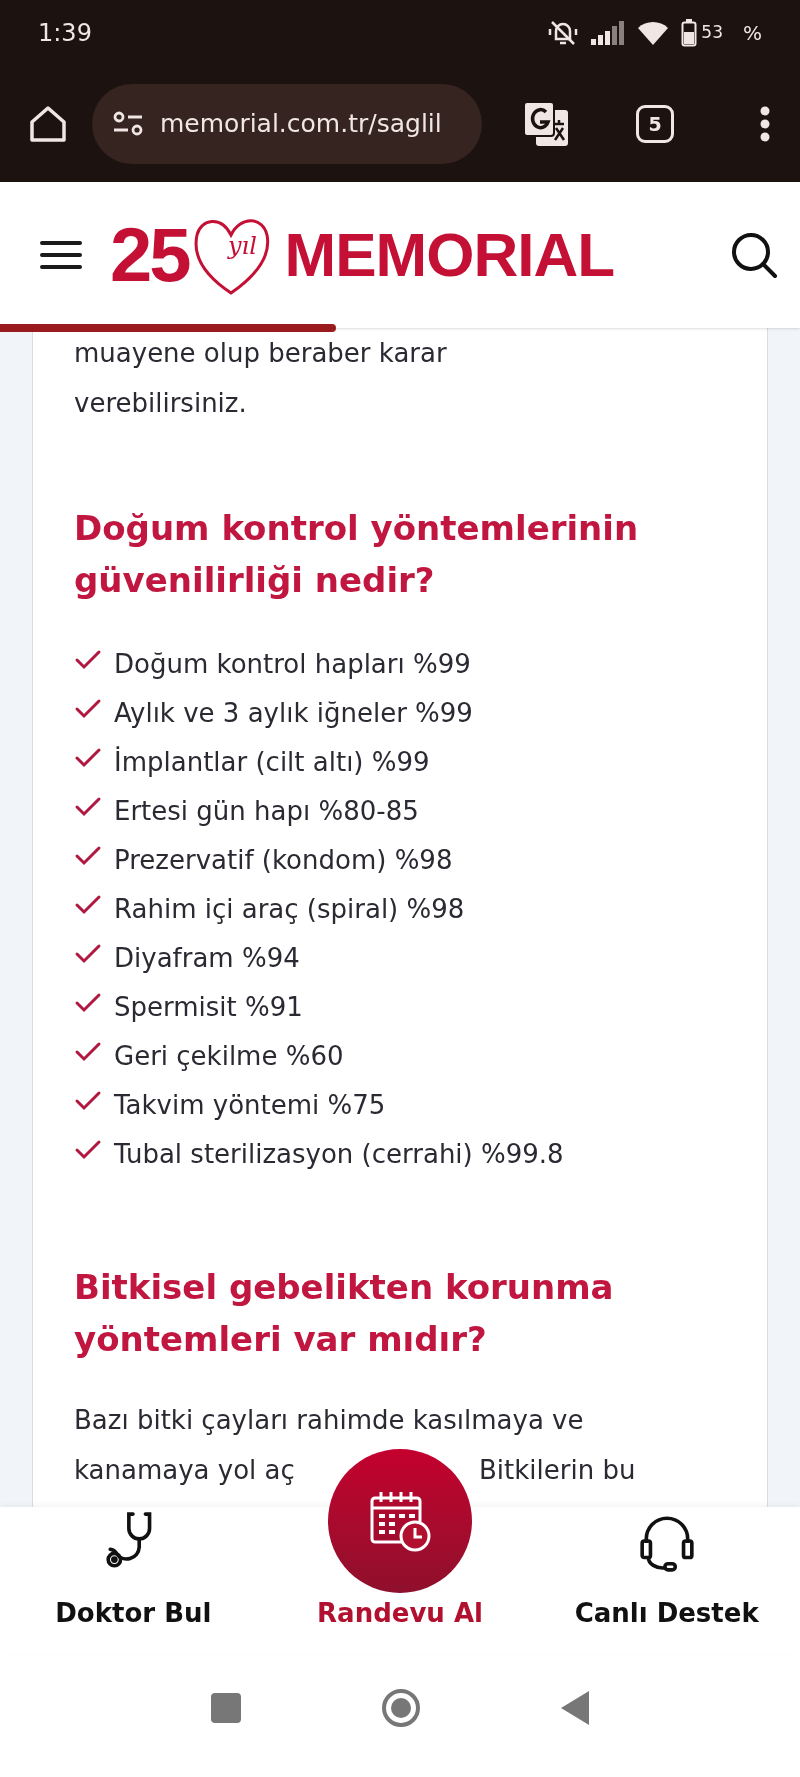 The image size is (800, 1777). What do you see at coordinates (765, 124) in the screenshot?
I see `more-options-icon` at bounding box center [765, 124].